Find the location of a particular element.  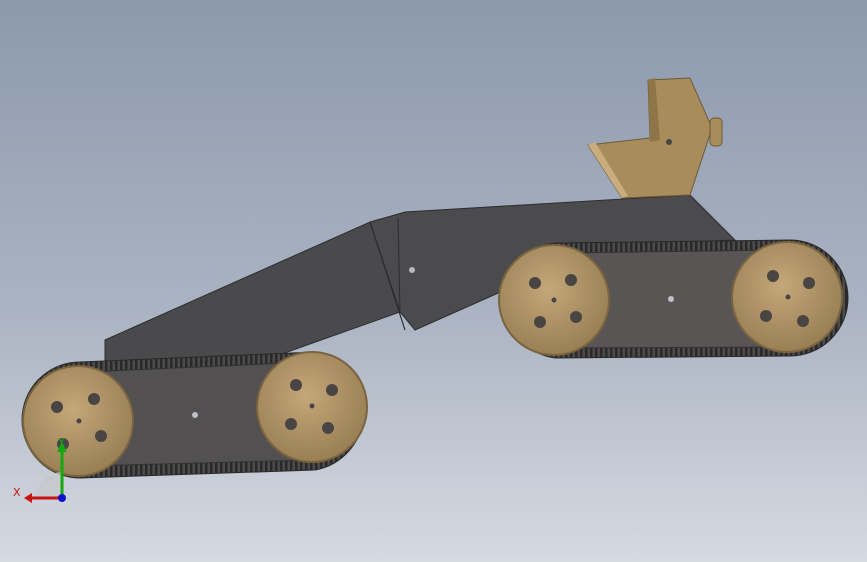

camera-bracket-icon is located at coordinates (655, 138).